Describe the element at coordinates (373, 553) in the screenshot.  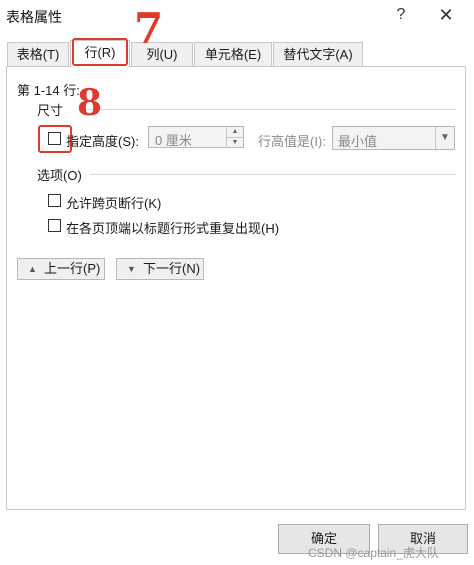
I see `watermark: CSDN @captain_虎大队` at that location.